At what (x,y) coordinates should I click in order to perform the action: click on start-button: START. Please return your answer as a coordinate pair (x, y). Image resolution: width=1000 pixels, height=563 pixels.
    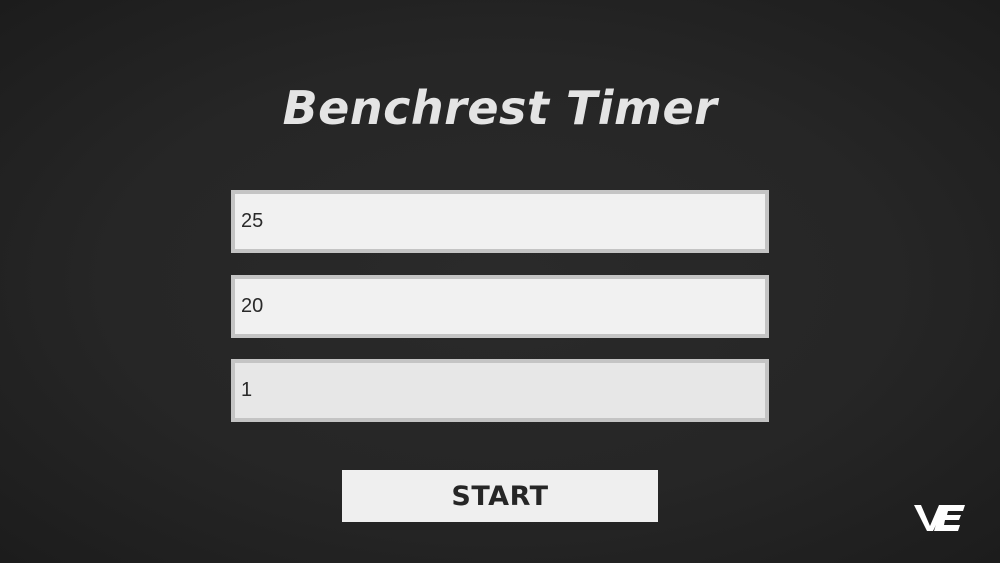
    Looking at the image, I should click on (500, 496).